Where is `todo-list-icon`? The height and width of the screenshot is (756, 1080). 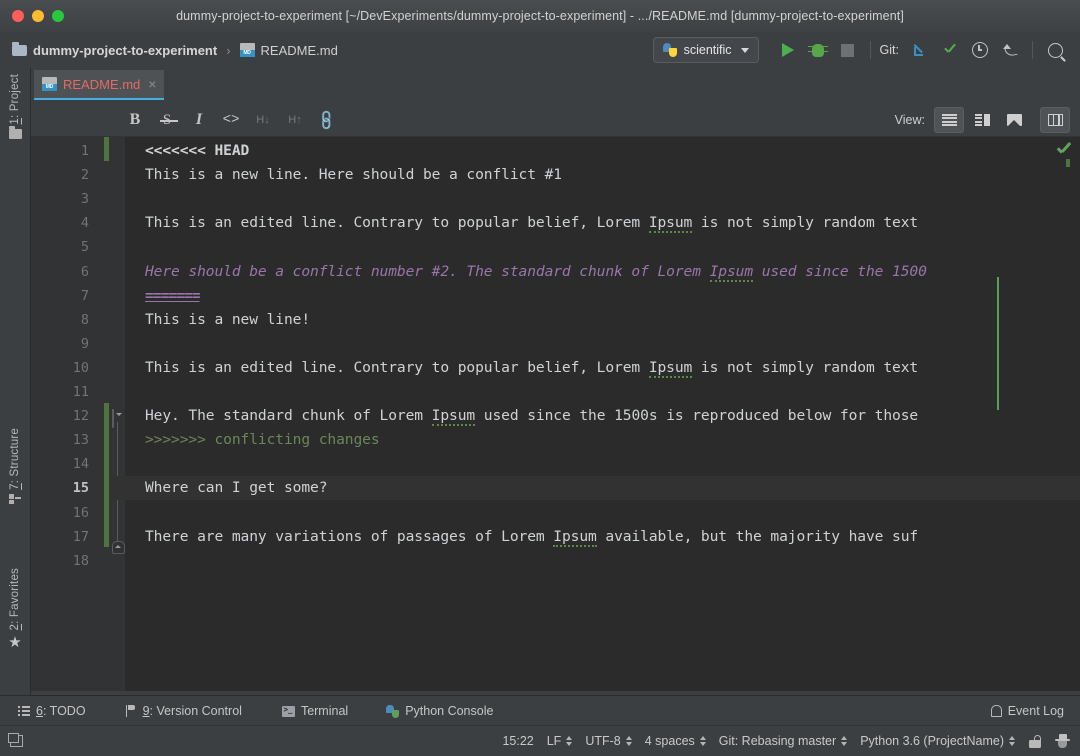
todo-list-icon is located at coordinates (24, 711).